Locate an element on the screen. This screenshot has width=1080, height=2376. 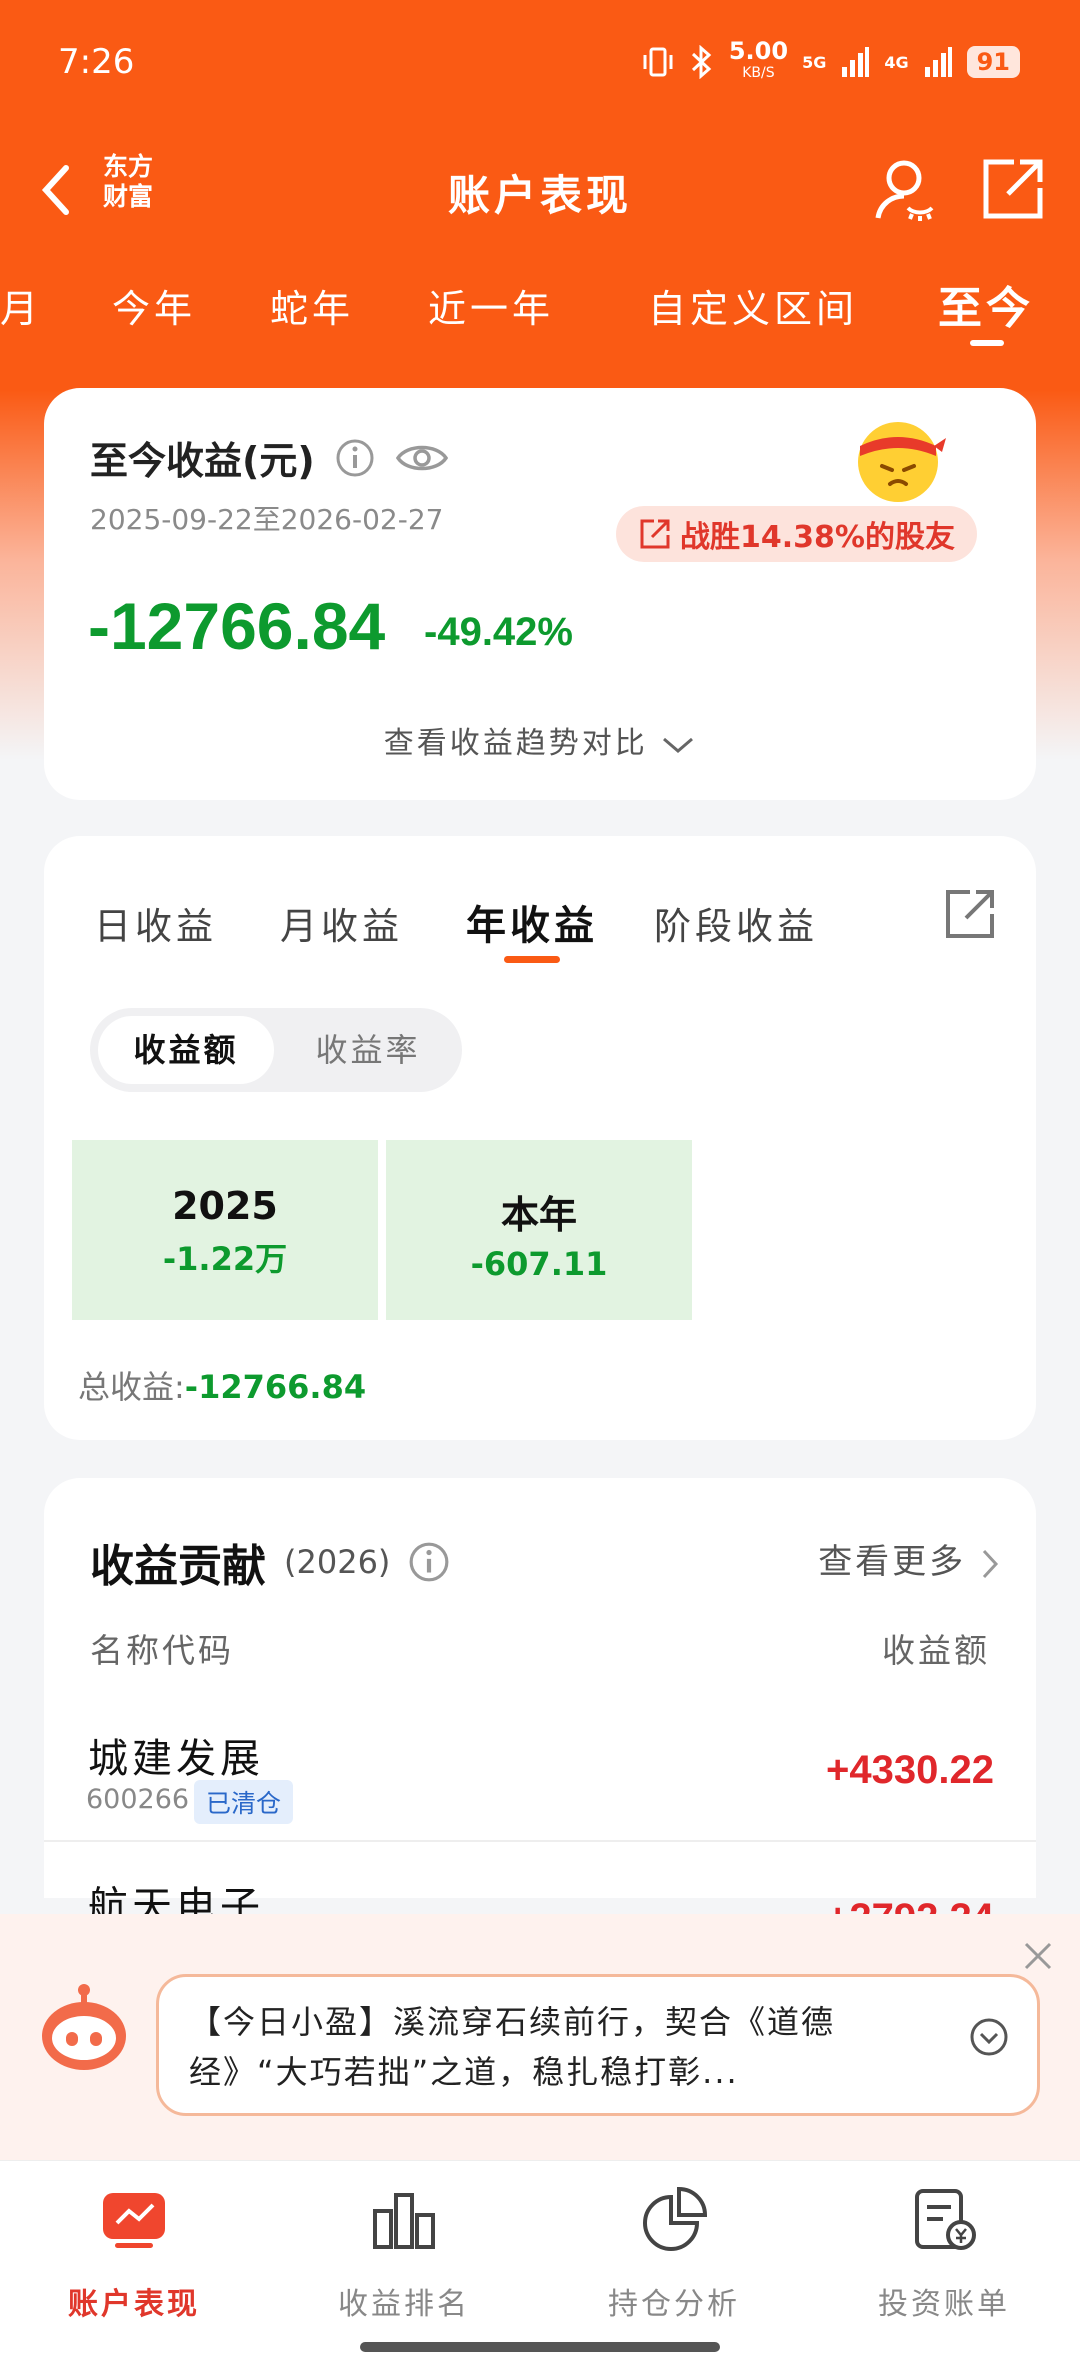
total-return-value: -12766.84 is located at coordinates (275, 1387).